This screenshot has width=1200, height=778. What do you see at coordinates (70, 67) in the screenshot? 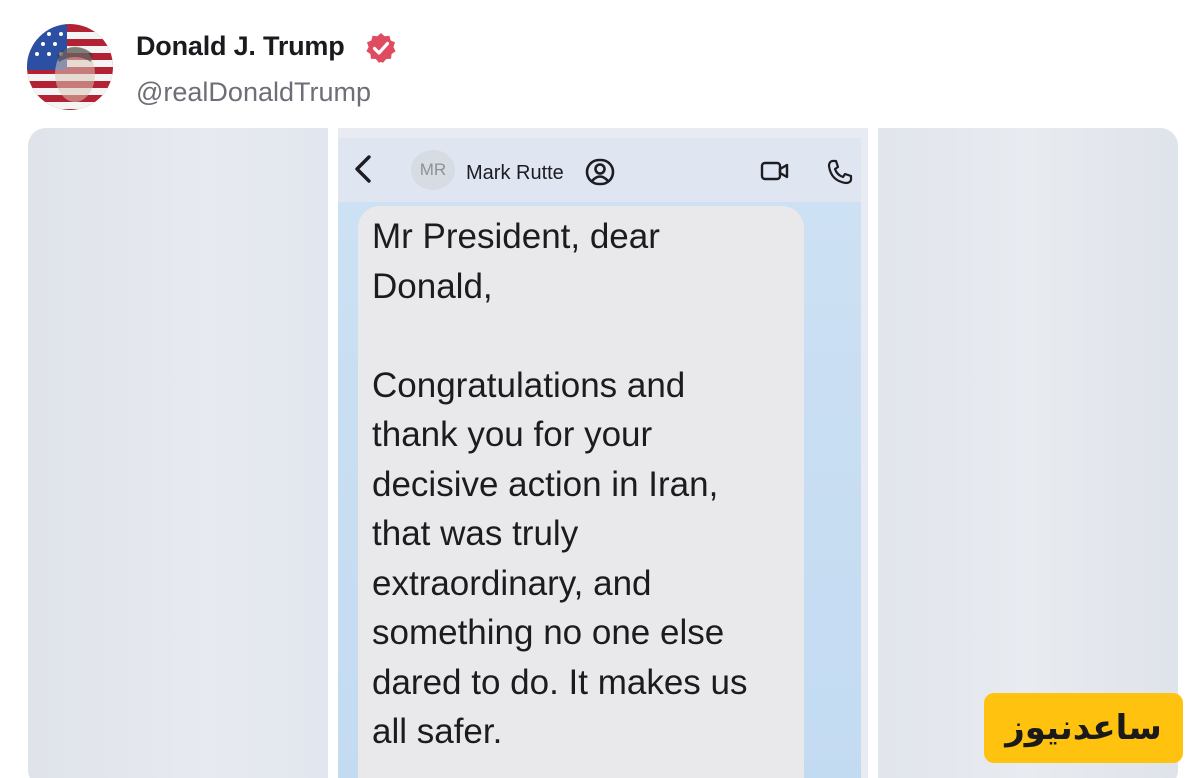
I see `profile-avatar` at bounding box center [70, 67].